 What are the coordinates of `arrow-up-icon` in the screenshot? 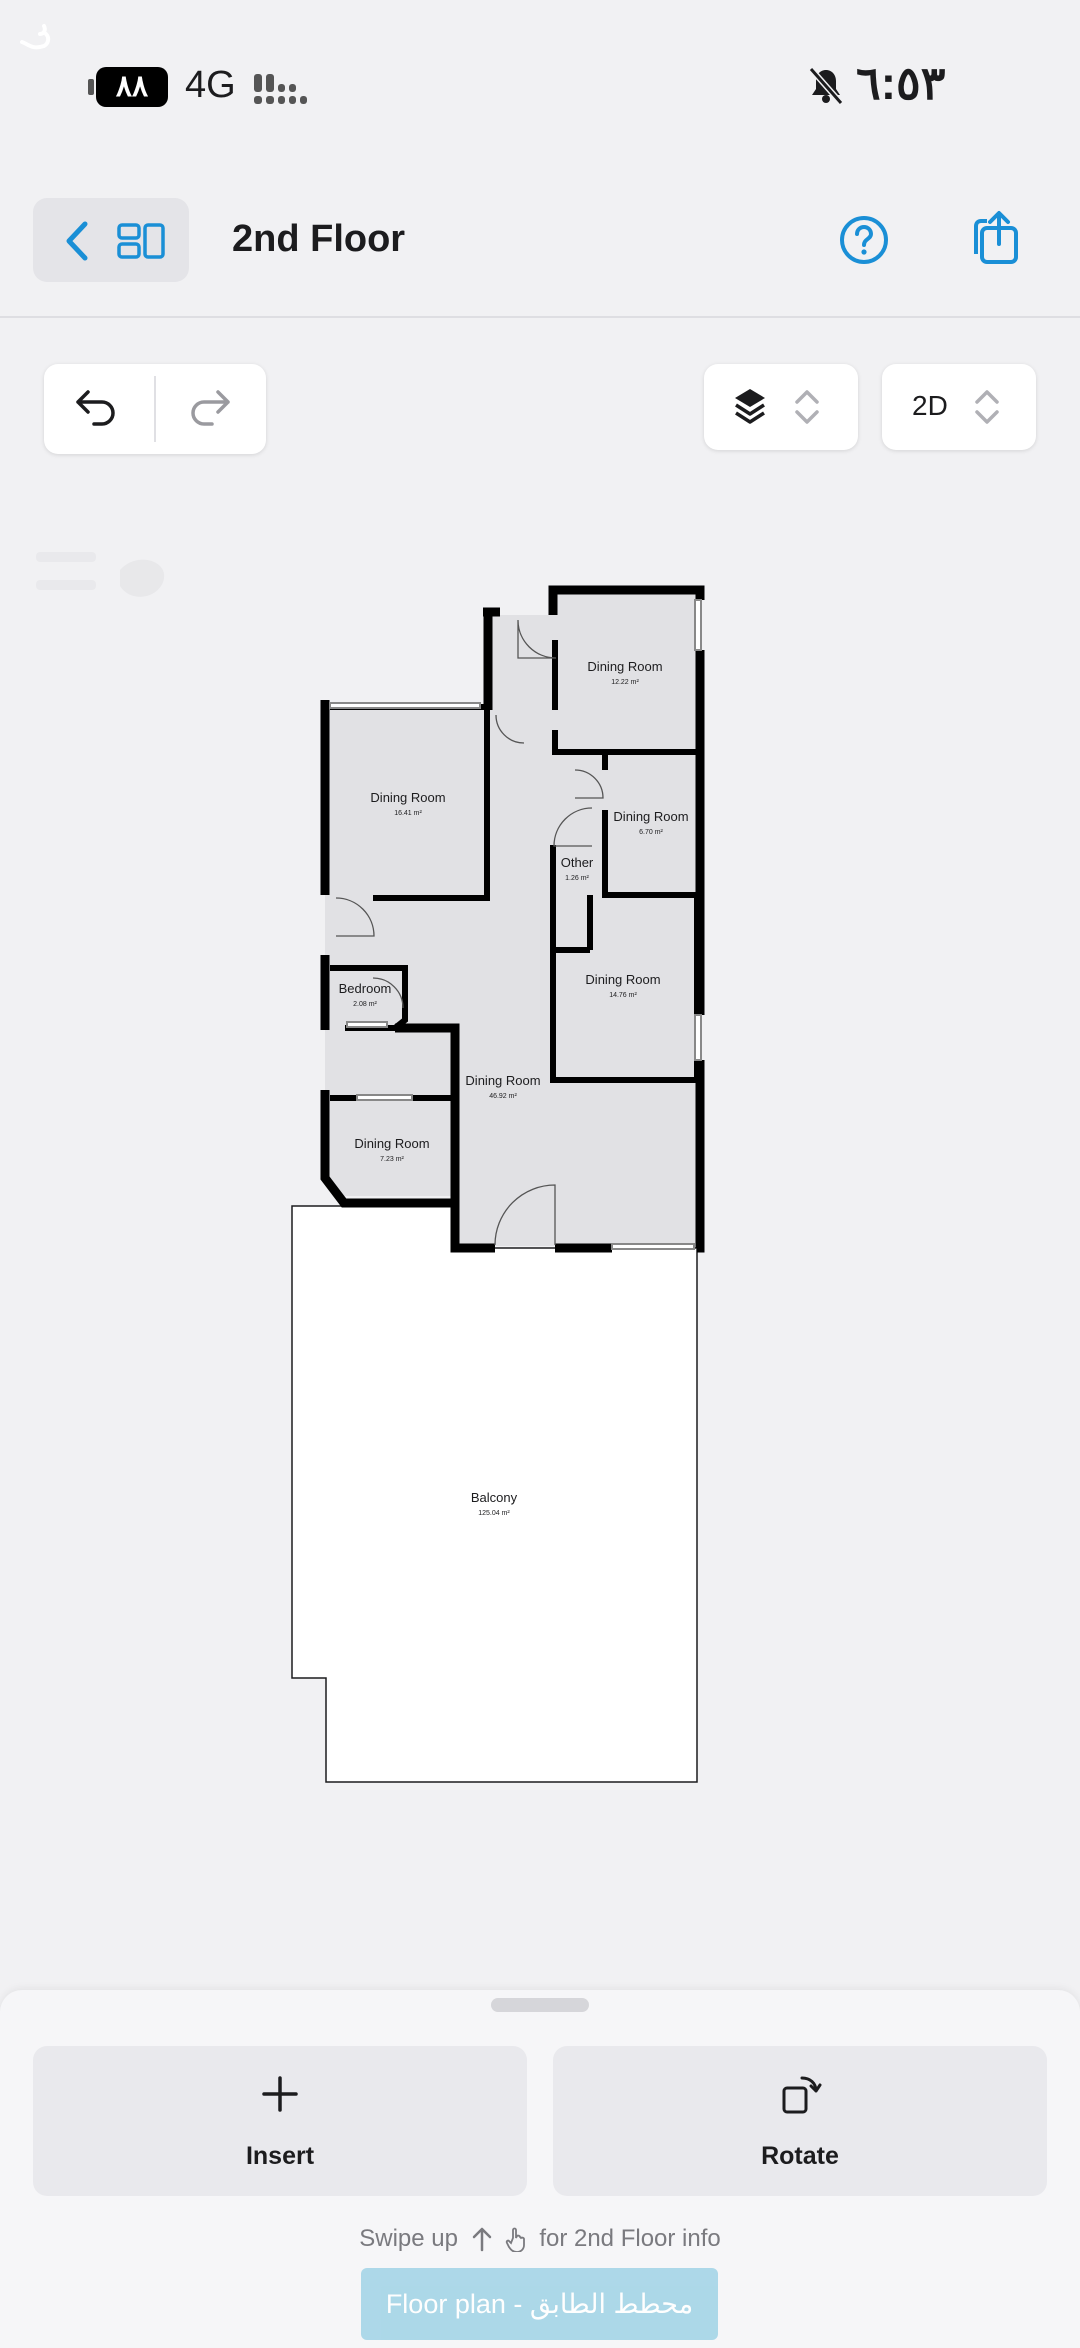 It's located at (481, 2239).